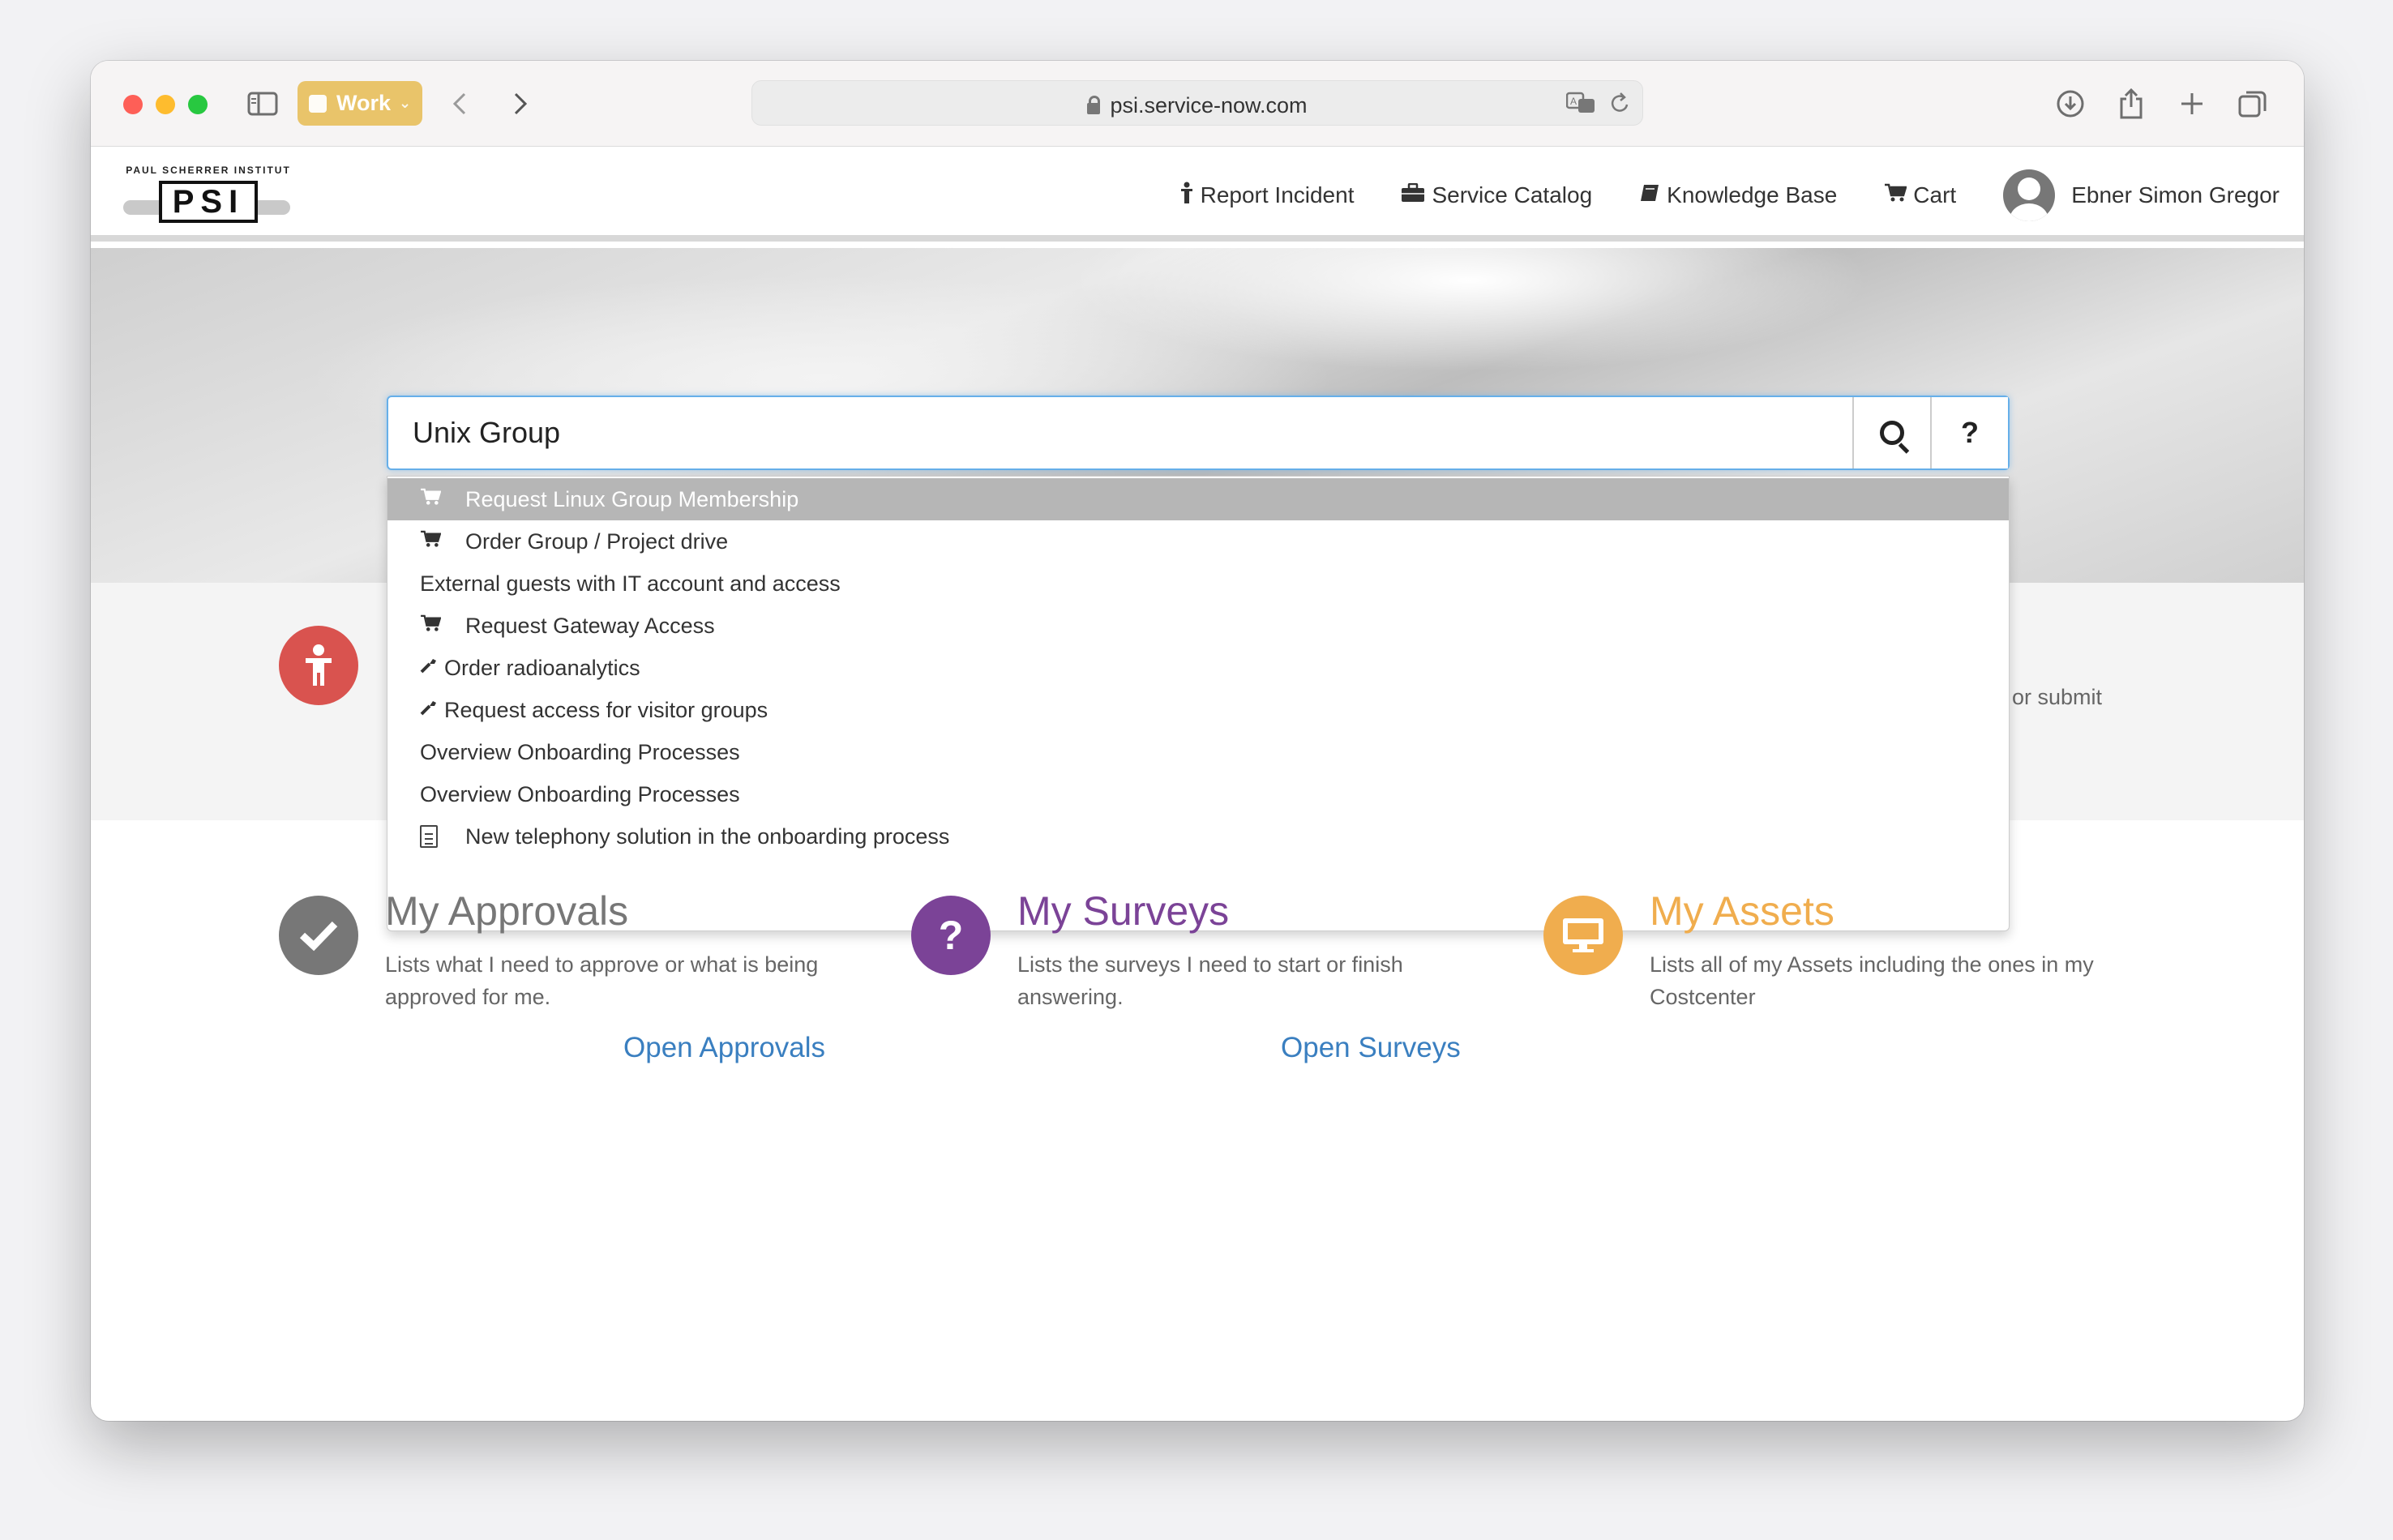  Describe the element at coordinates (506, 911) in the screenshot. I see `approvals-title: My Approvals` at that location.